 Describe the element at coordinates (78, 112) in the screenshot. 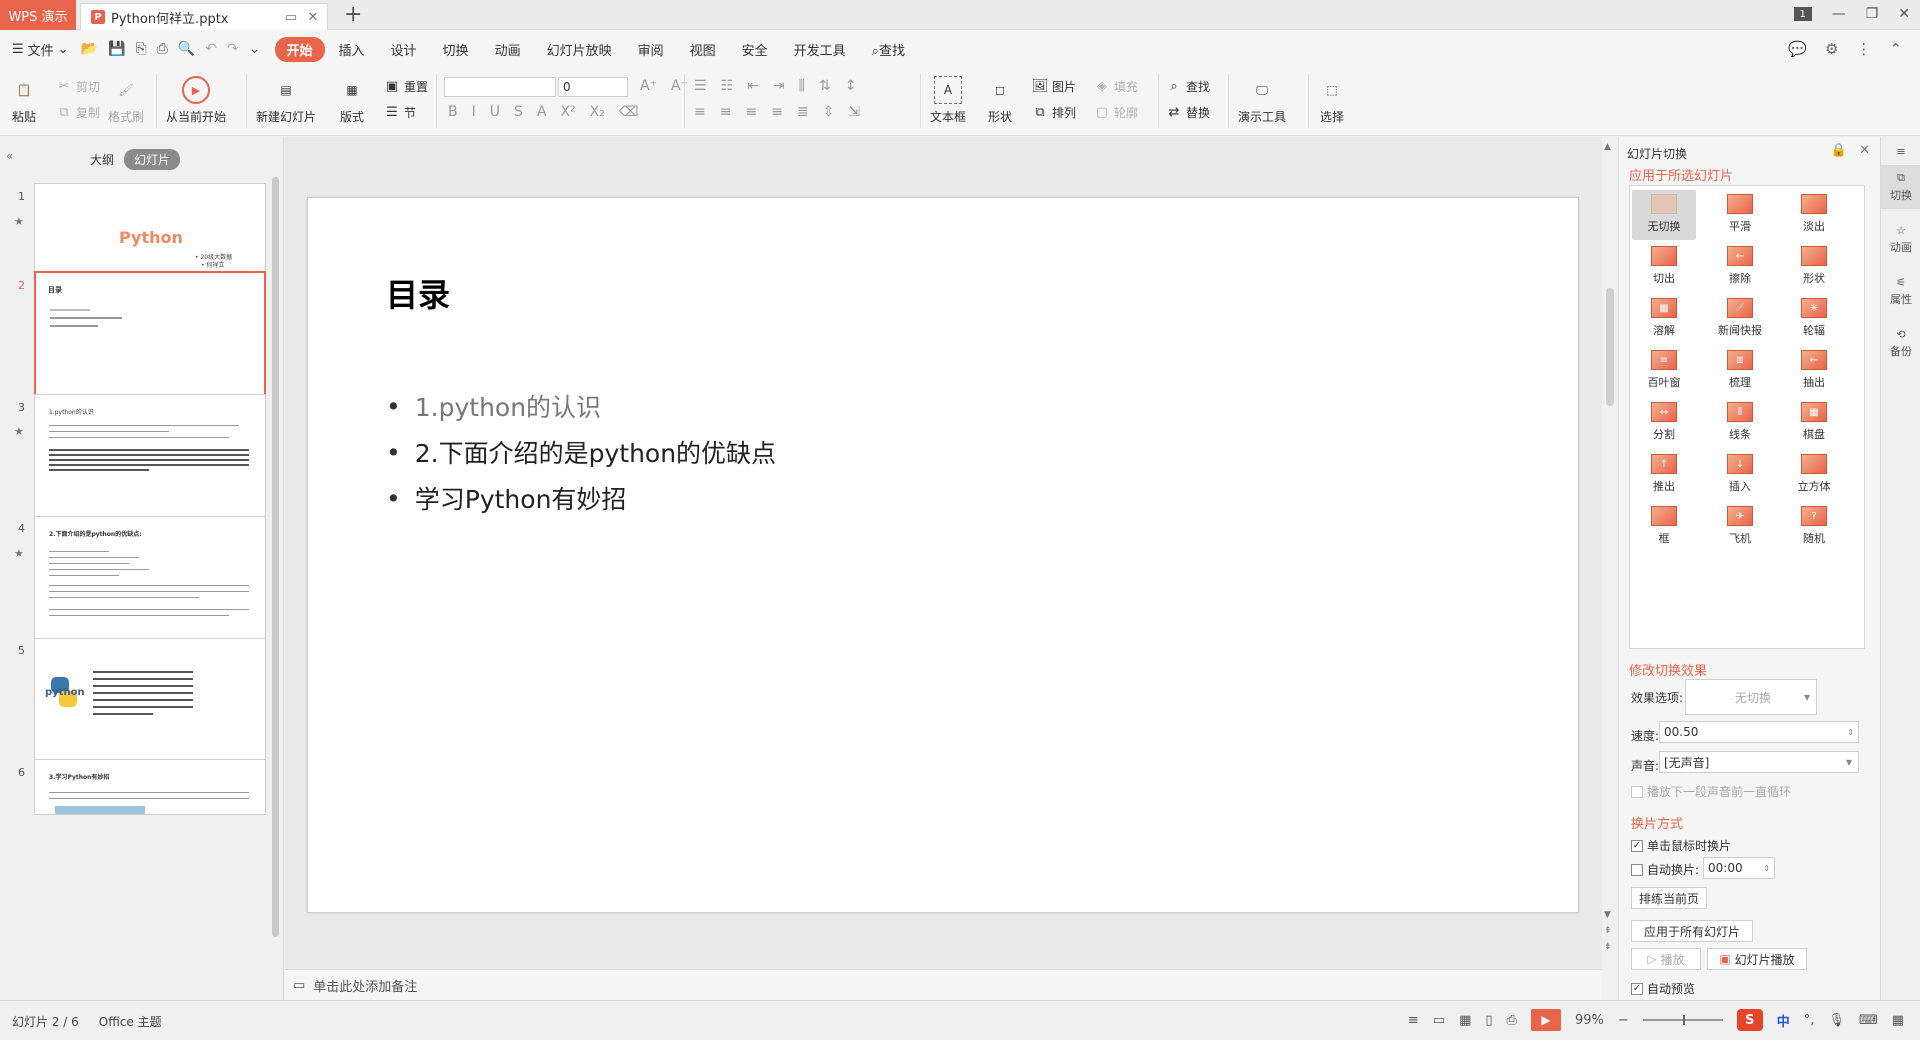

I see `copy-button: ⧉ 复制` at that location.